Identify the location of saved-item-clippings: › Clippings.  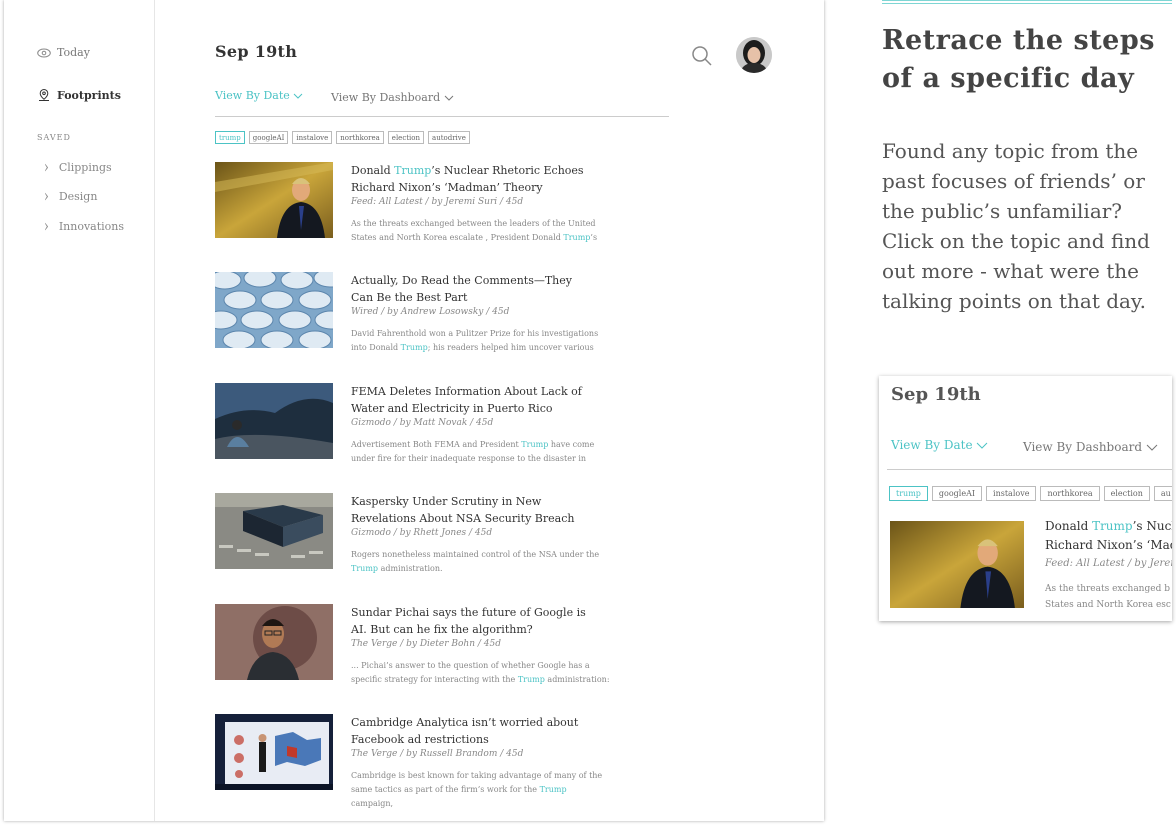
(78, 167).